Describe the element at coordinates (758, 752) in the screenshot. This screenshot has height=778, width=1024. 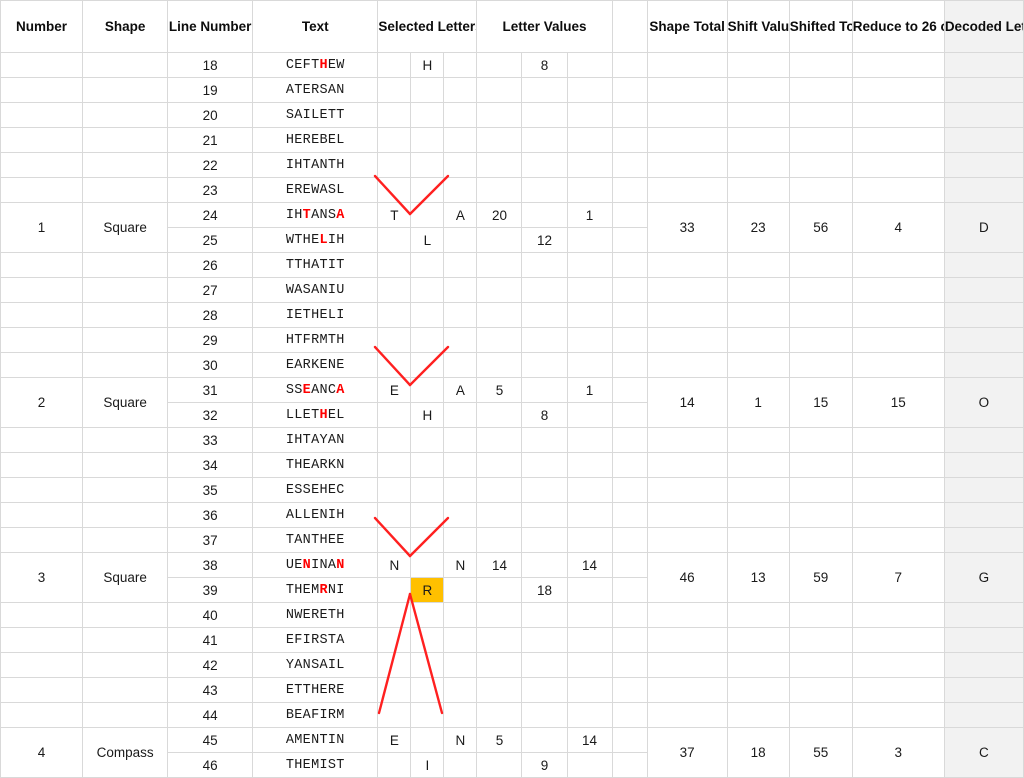
I see `shift-value-cell: 18` at that location.